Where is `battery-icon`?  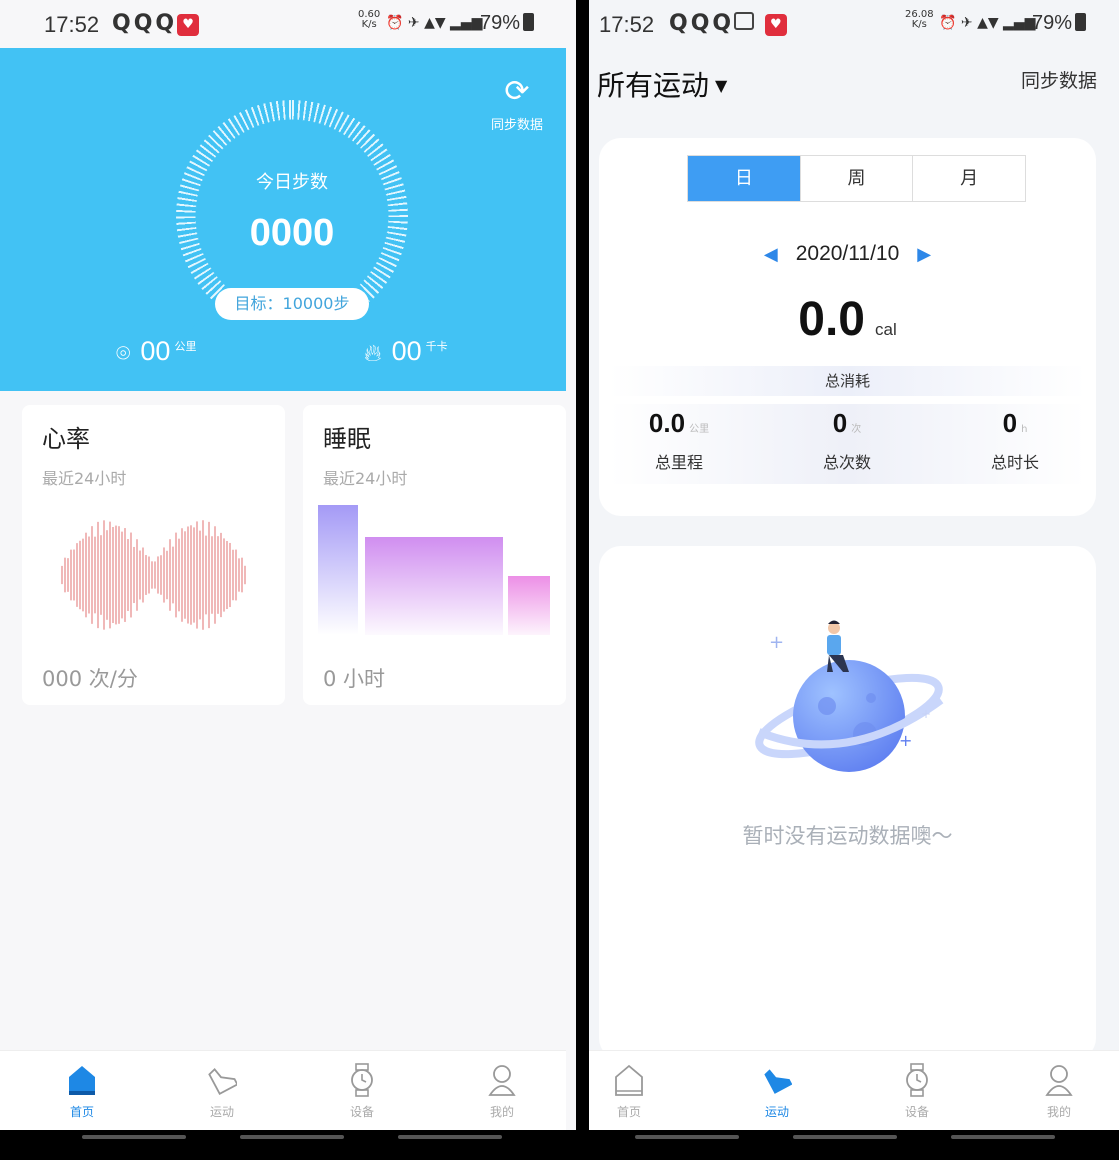
battery-icon is located at coordinates (529, 22).